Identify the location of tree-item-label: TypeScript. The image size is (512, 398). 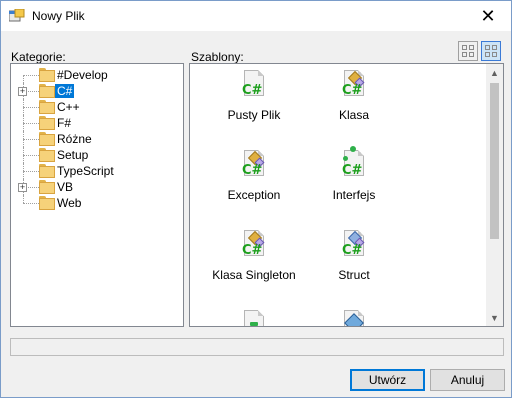
(85, 171).